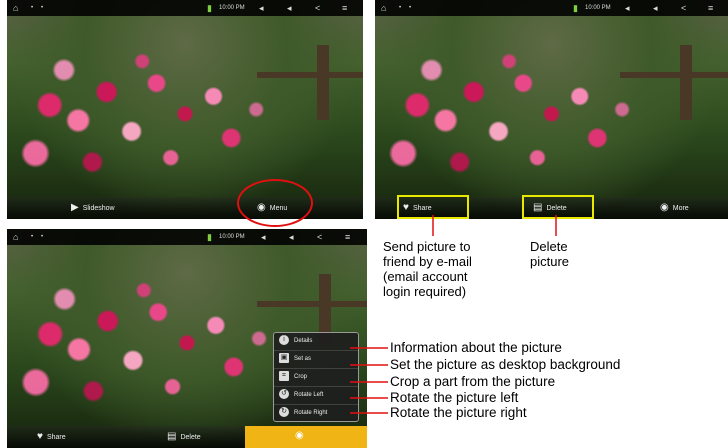 Image resolution: width=728 pixels, height=448 pixels. Describe the element at coordinates (284, 412) in the screenshot. I see `rotate-right-icon: ↻` at that location.